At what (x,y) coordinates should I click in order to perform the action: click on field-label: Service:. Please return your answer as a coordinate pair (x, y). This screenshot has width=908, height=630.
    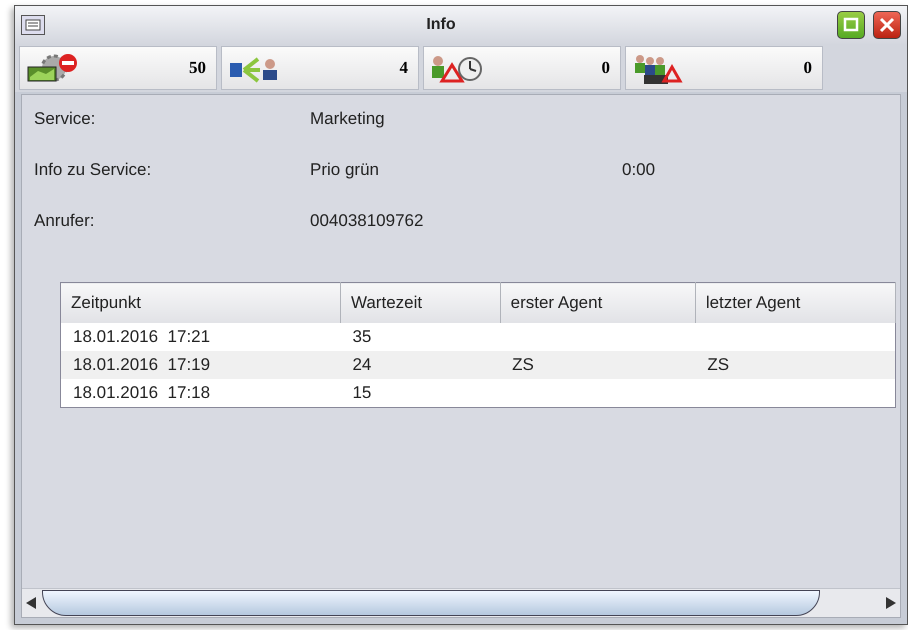
    Looking at the image, I should click on (65, 119).